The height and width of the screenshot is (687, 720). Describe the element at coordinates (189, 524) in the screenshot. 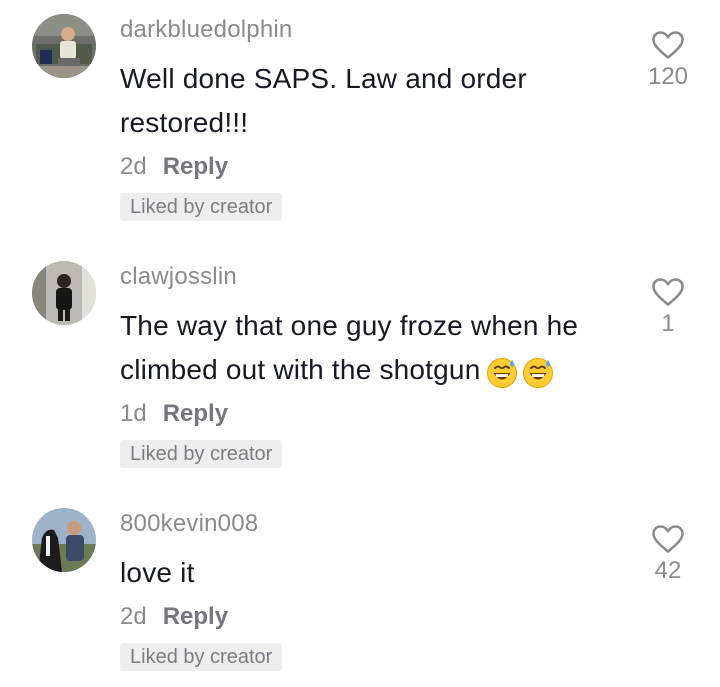

I see `comment-username: 800kevin008` at that location.